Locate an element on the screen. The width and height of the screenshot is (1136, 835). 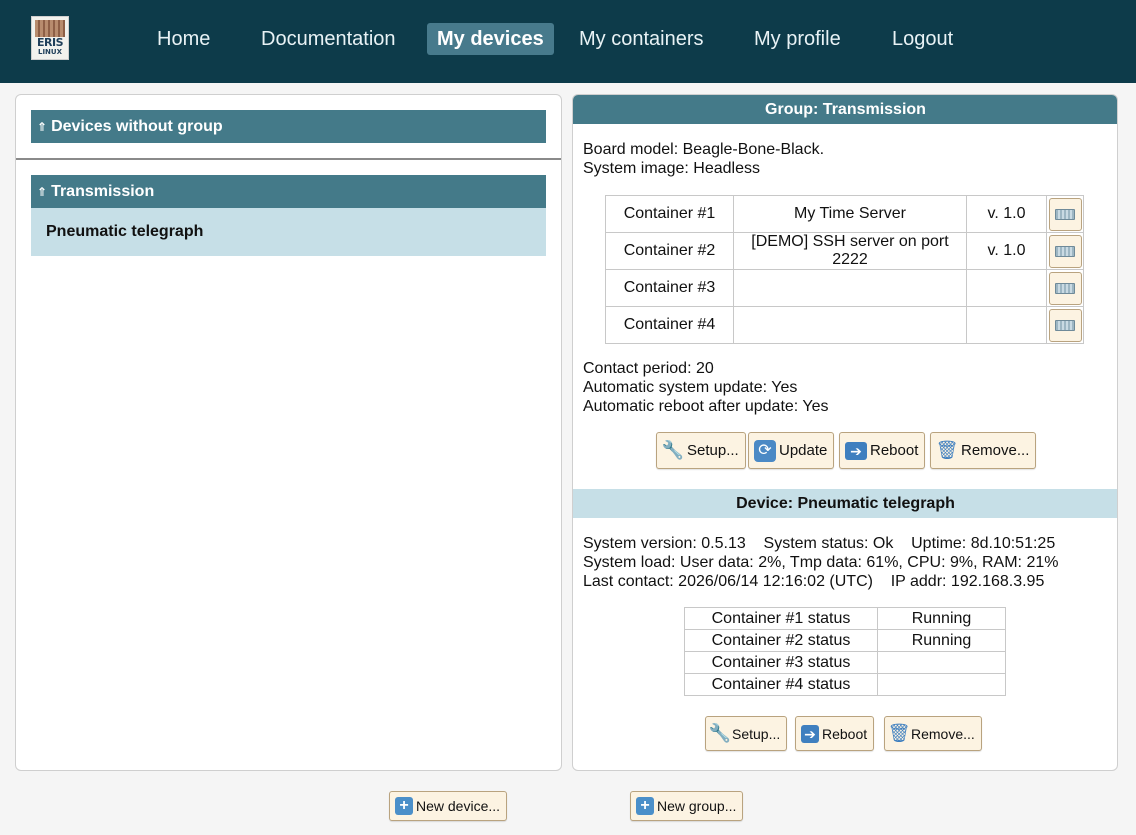
group-header-devices-without-group: ⇑ Devices without group is located at coordinates (288, 126).